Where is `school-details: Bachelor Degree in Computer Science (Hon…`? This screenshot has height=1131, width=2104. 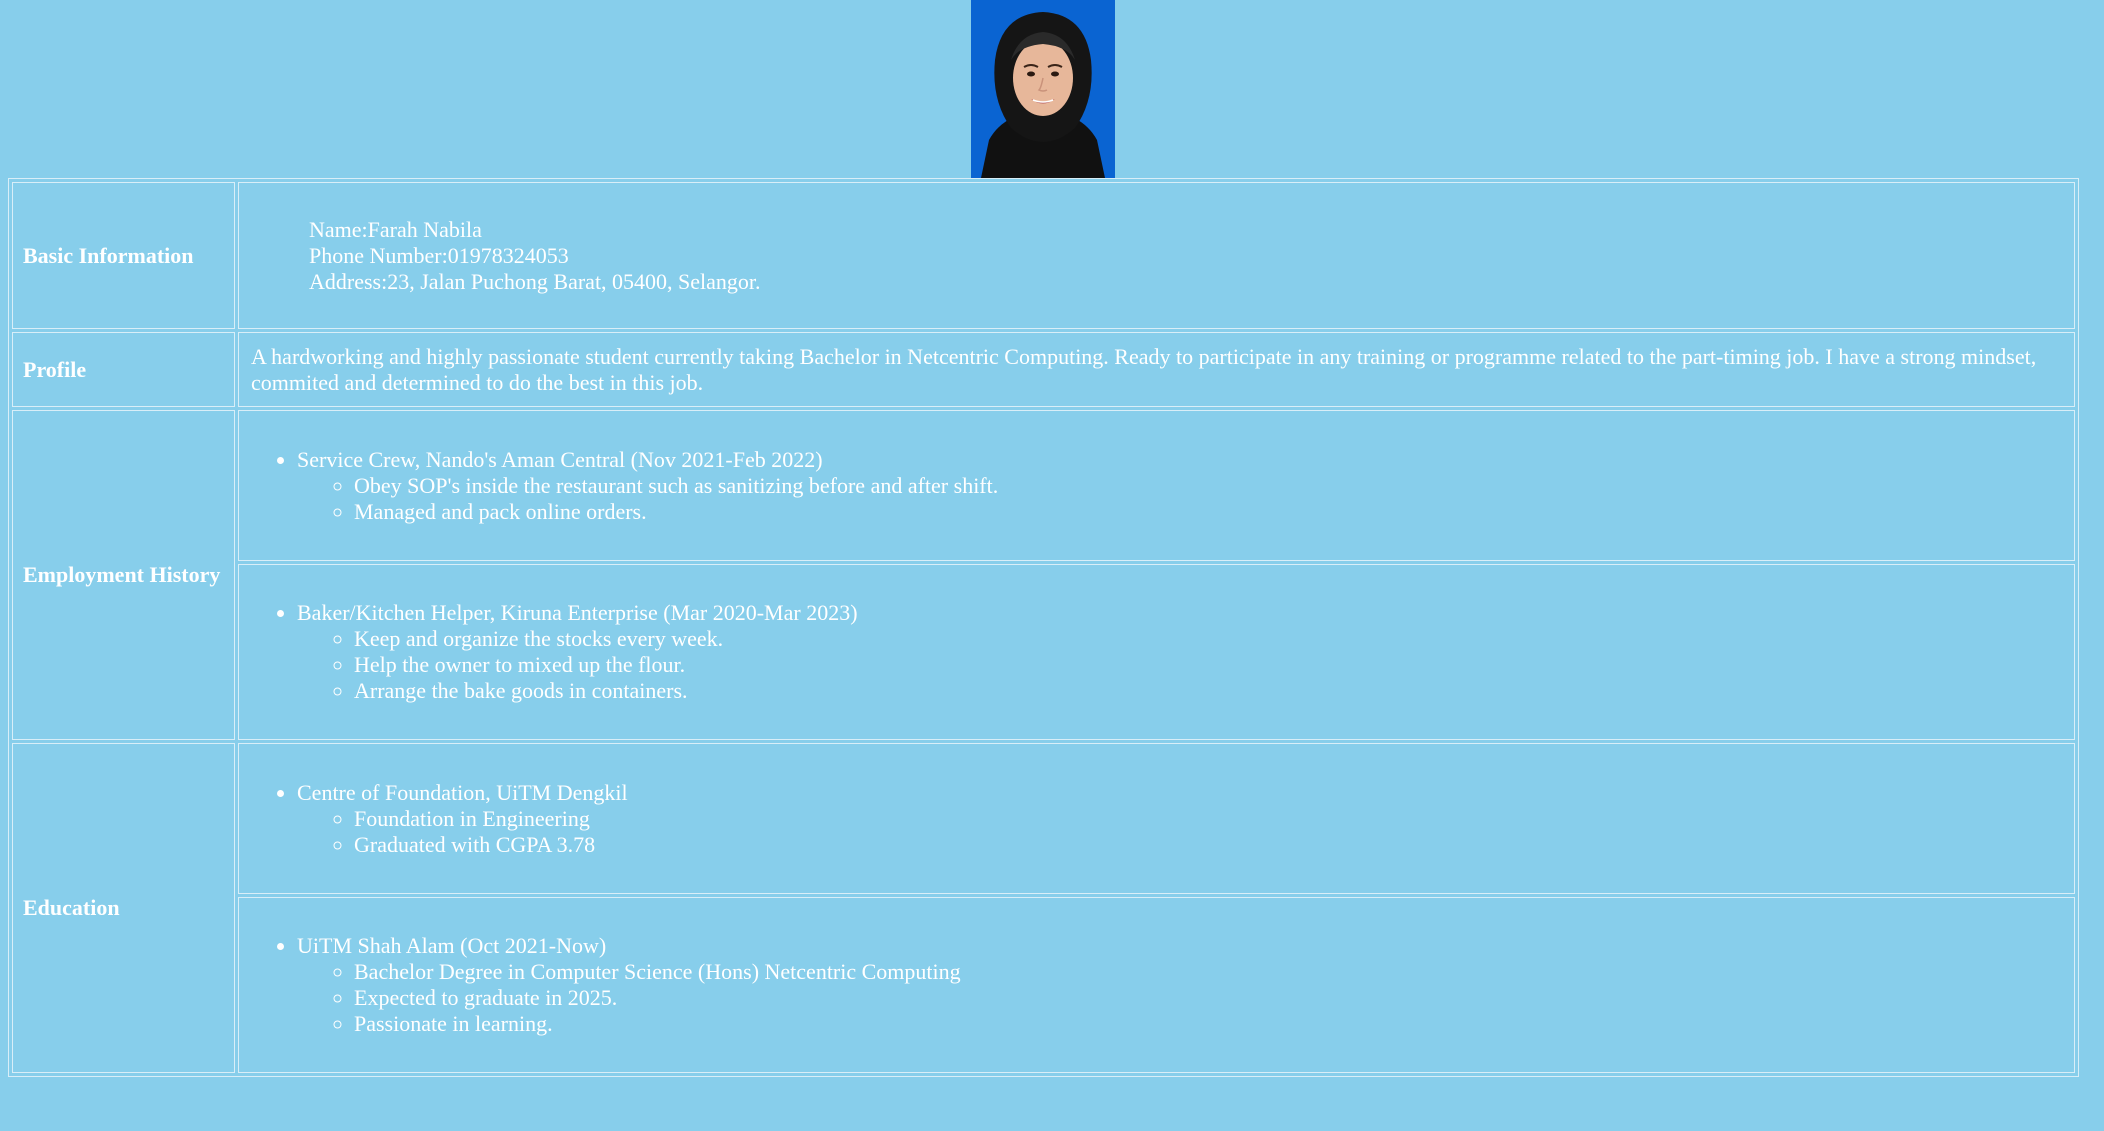
school-details: Bachelor Degree in Computer Science (Hon… is located at coordinates (1185, 998).